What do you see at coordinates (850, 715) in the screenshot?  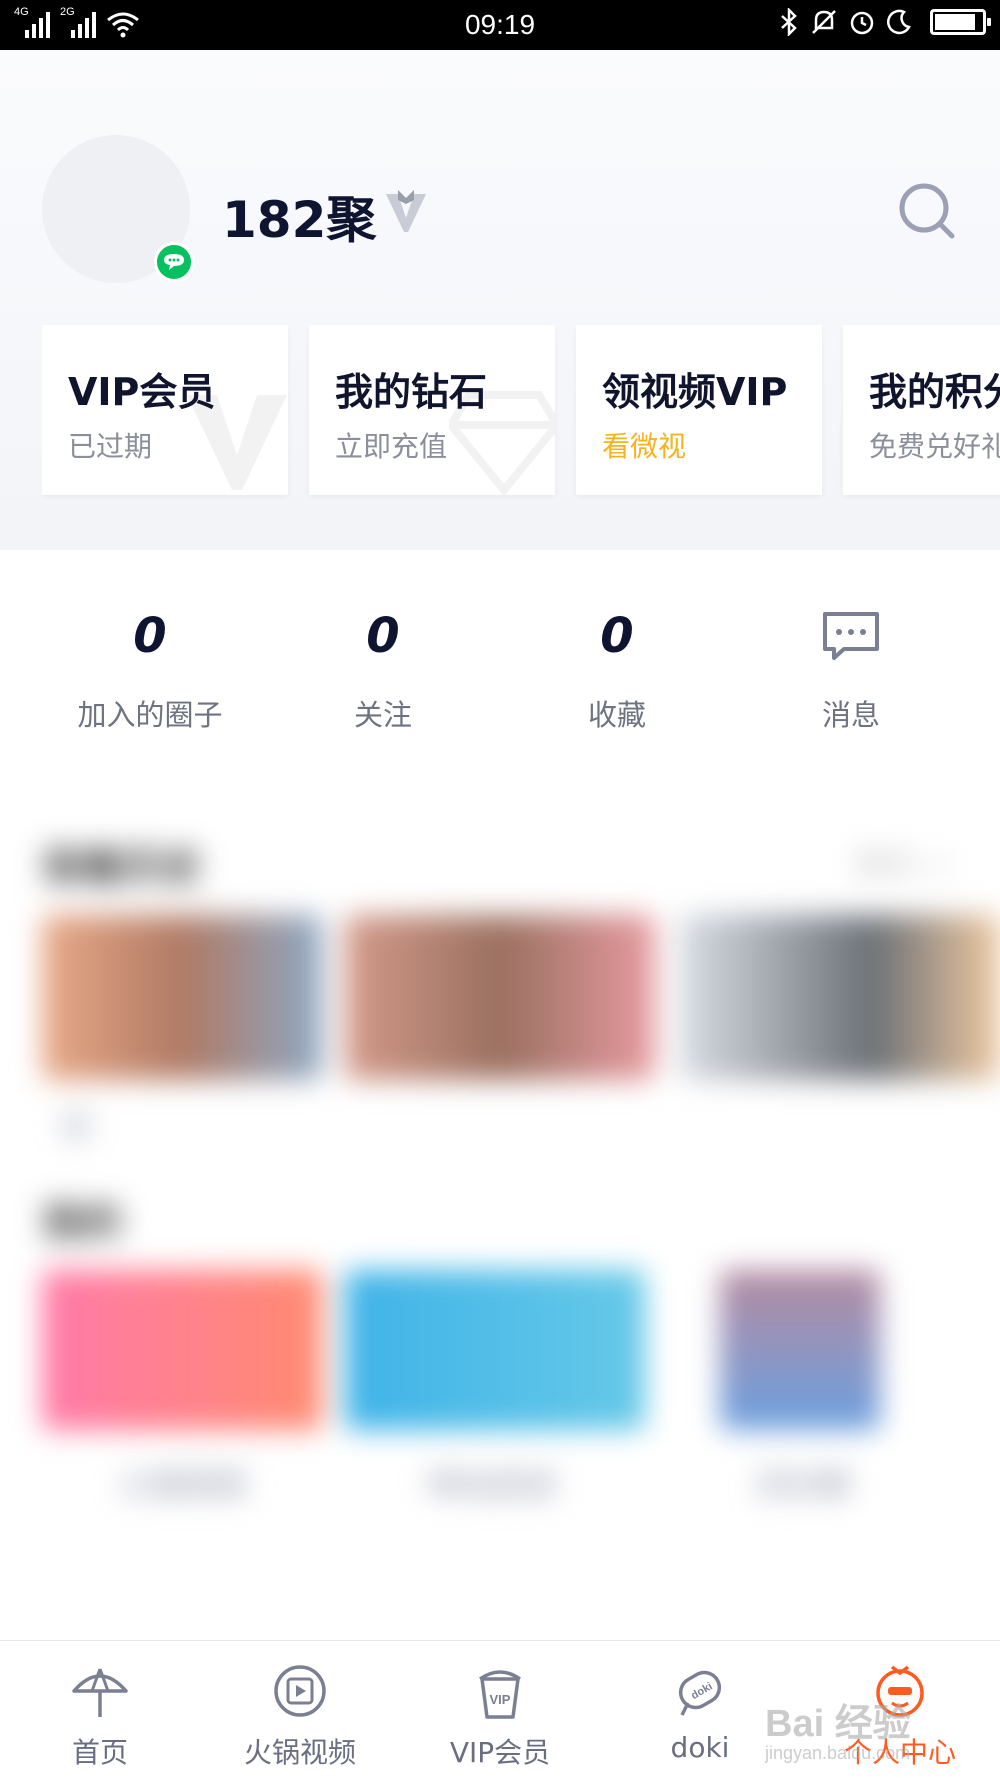 I see `stat-label: 消息` at bounding box center [850, 715].